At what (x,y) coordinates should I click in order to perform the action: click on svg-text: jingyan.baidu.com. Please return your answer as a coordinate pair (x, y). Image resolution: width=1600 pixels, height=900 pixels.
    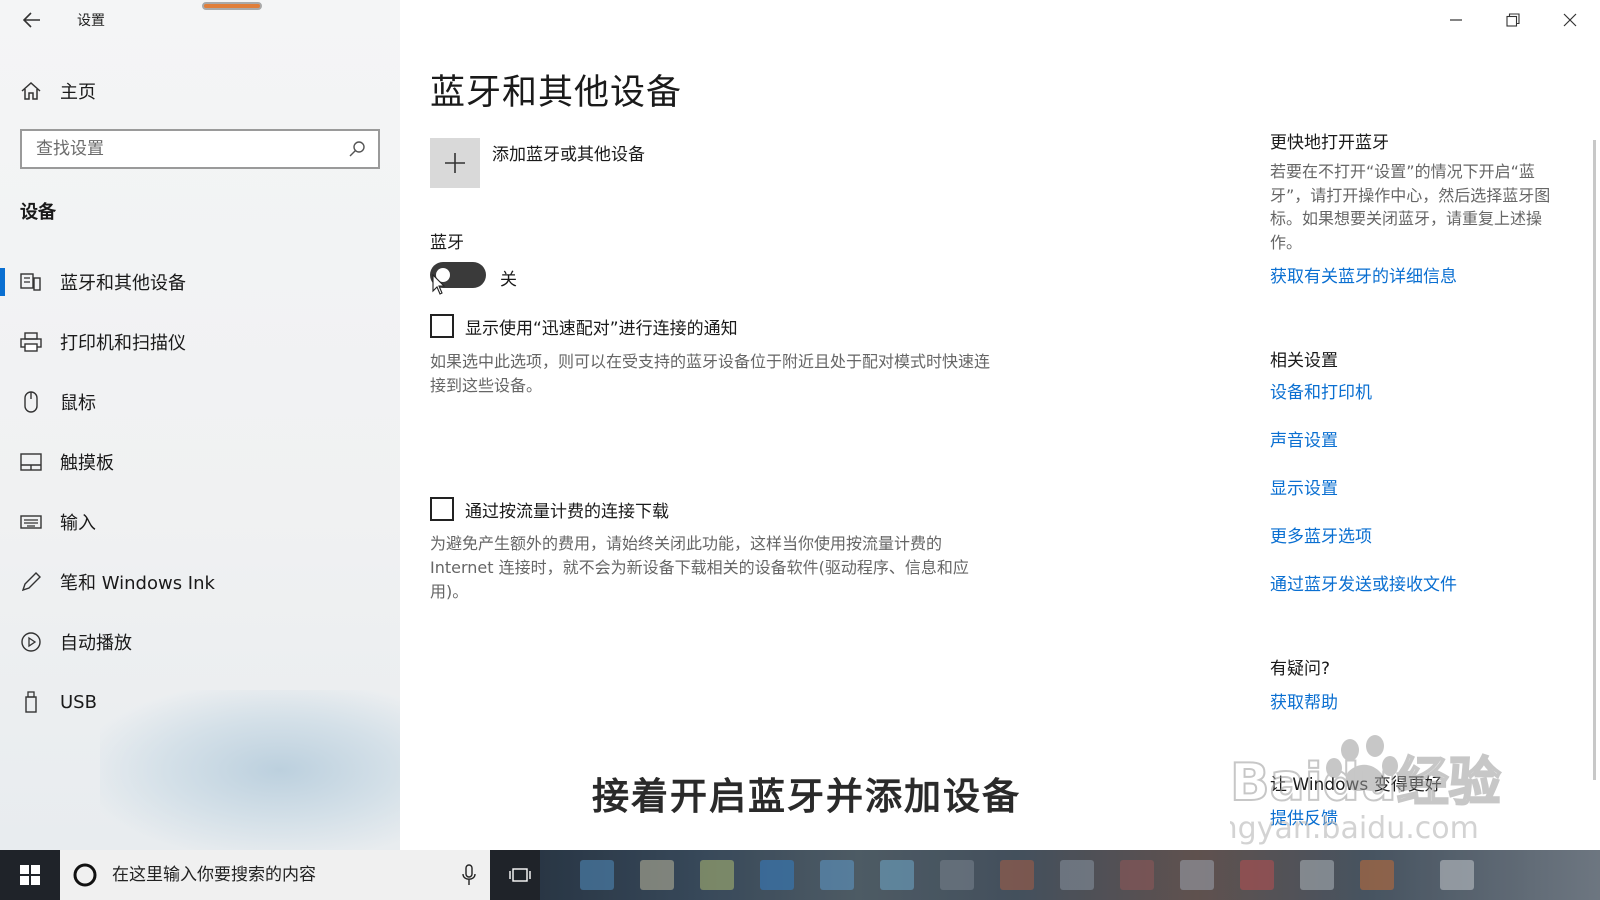
    Looking at the image, I should click on (1354, 828).